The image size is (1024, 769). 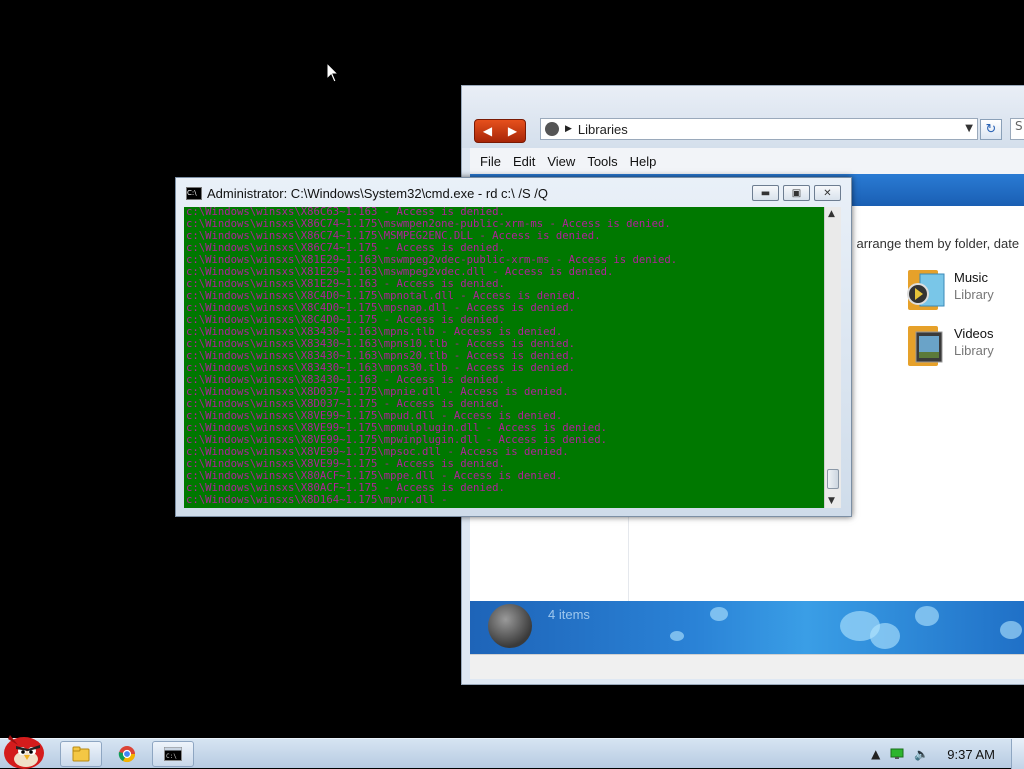 What do you see at coordinates (747, 161) in the screenshot?
I see `menu-bar: File Edit View Tools Help` at bounding box center [747, 161].